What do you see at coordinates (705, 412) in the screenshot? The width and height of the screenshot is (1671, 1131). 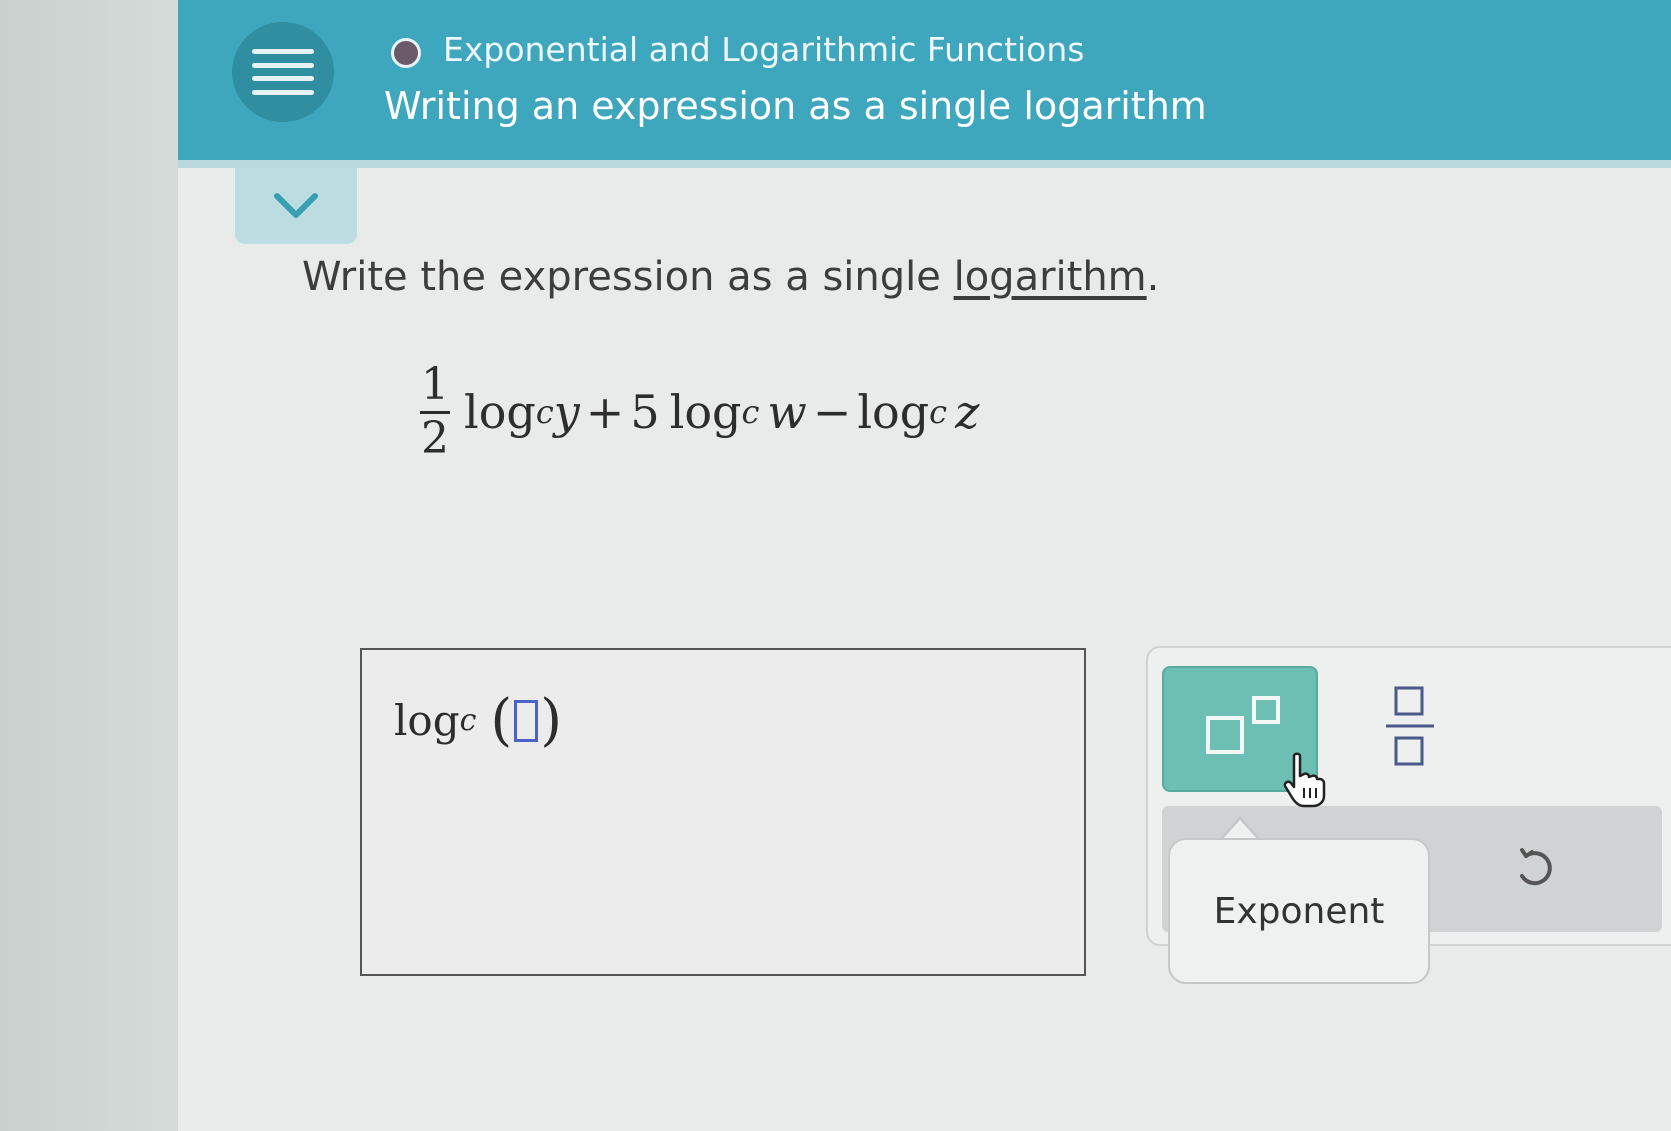 I see `log-term-2: log` at bounding box center [705, 412].